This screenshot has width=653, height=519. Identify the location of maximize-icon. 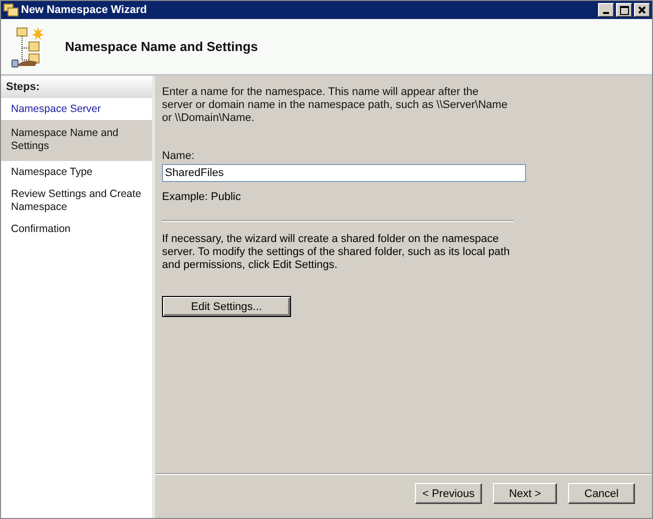
(624, 10).